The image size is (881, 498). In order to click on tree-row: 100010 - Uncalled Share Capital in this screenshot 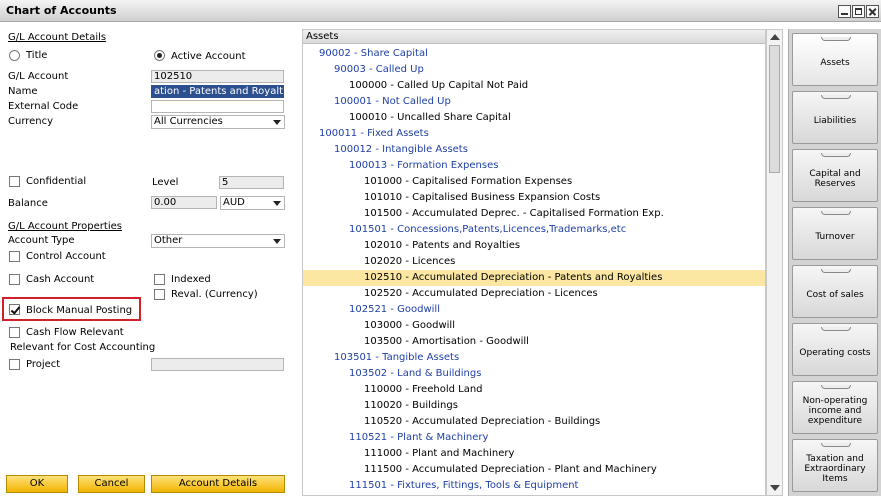, I will do `click(534, 118)`.